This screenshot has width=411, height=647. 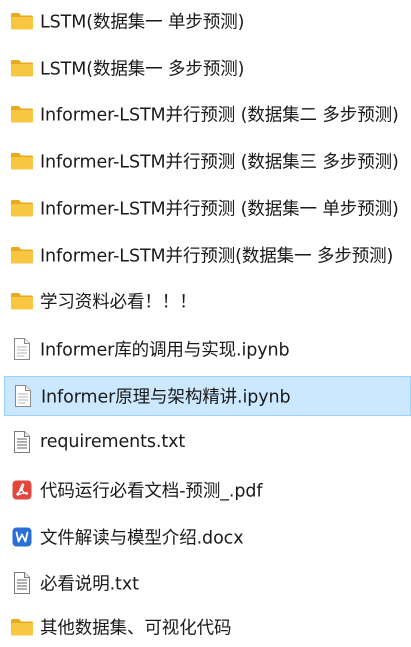 I want to click on item-name: LSTM(数据集一 多步预测), so click(x=142, y=69).